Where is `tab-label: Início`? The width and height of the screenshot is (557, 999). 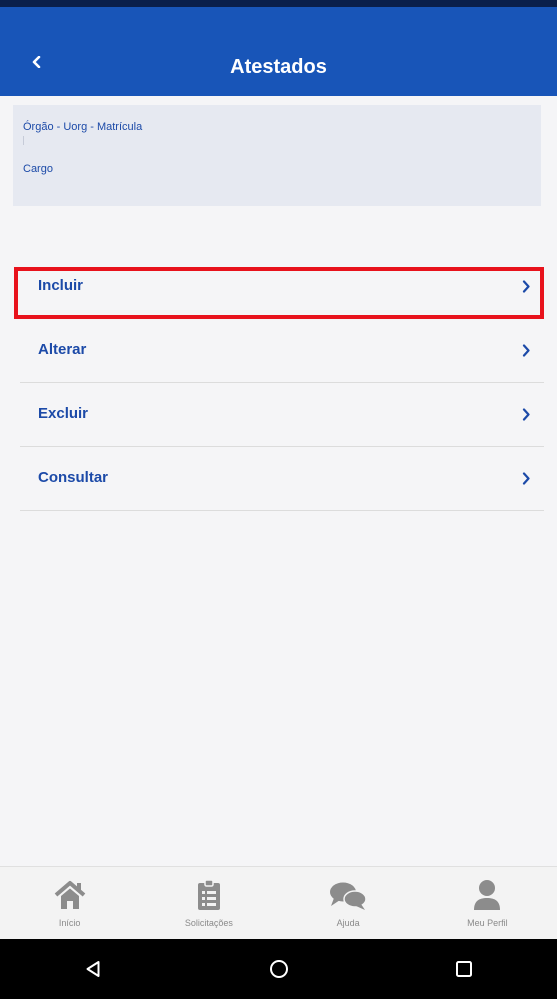
tab-label: Início is located at coordinates (69, 923).